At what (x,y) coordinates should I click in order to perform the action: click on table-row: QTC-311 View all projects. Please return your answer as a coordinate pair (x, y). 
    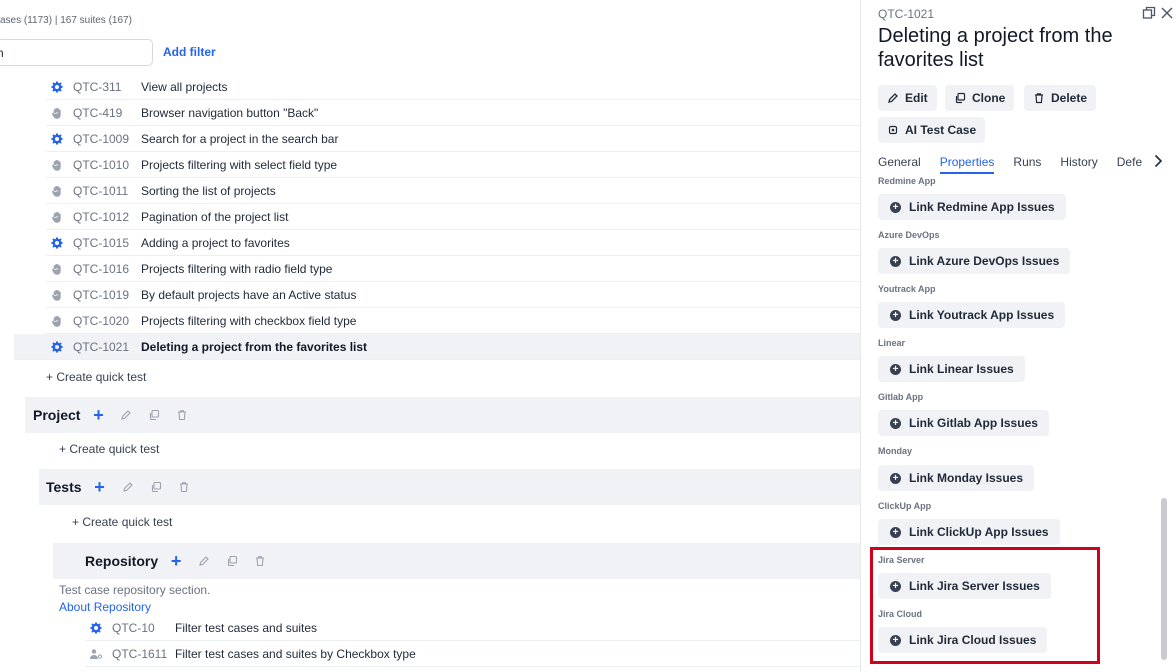
    Looking at the image, I should click on (453, 87).